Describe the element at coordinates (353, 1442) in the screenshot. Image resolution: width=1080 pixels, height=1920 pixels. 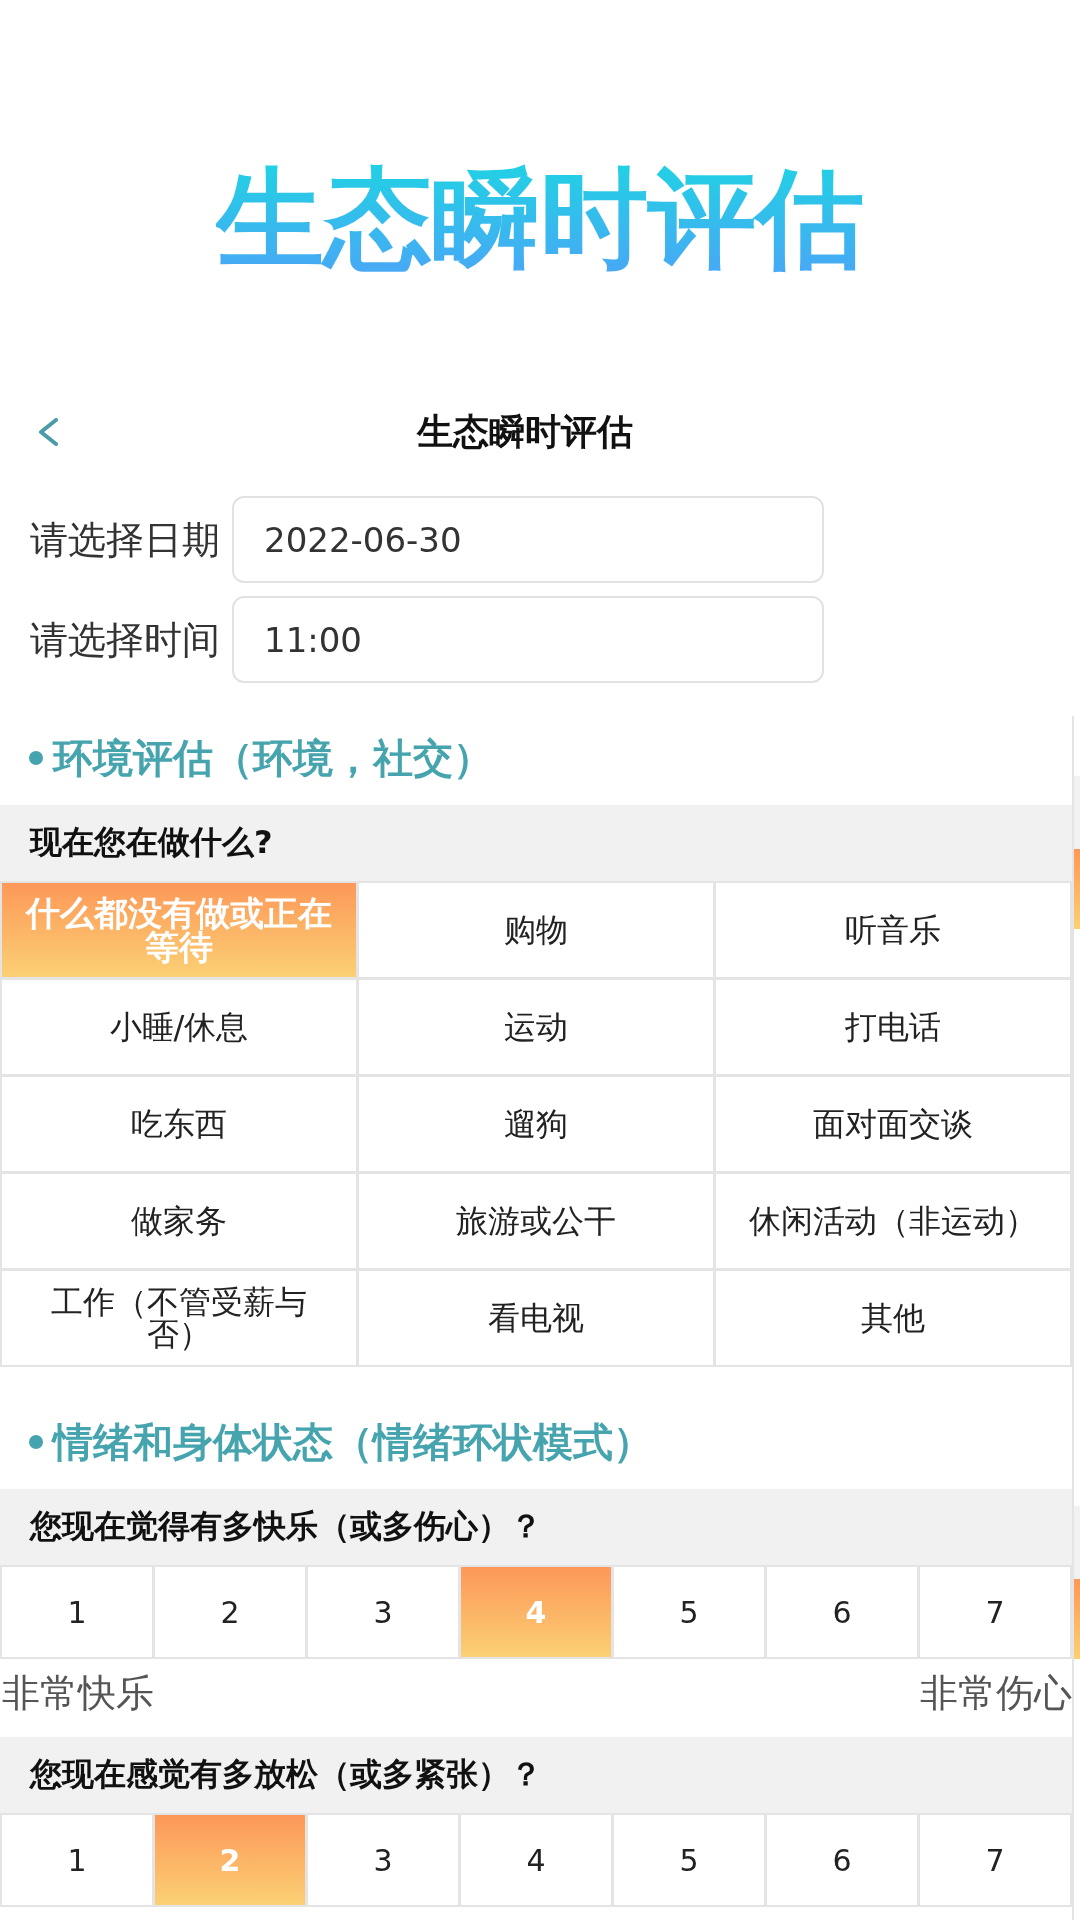
I see `section-heading: 情绪和身体状态（情绪环状模式）` at that location.